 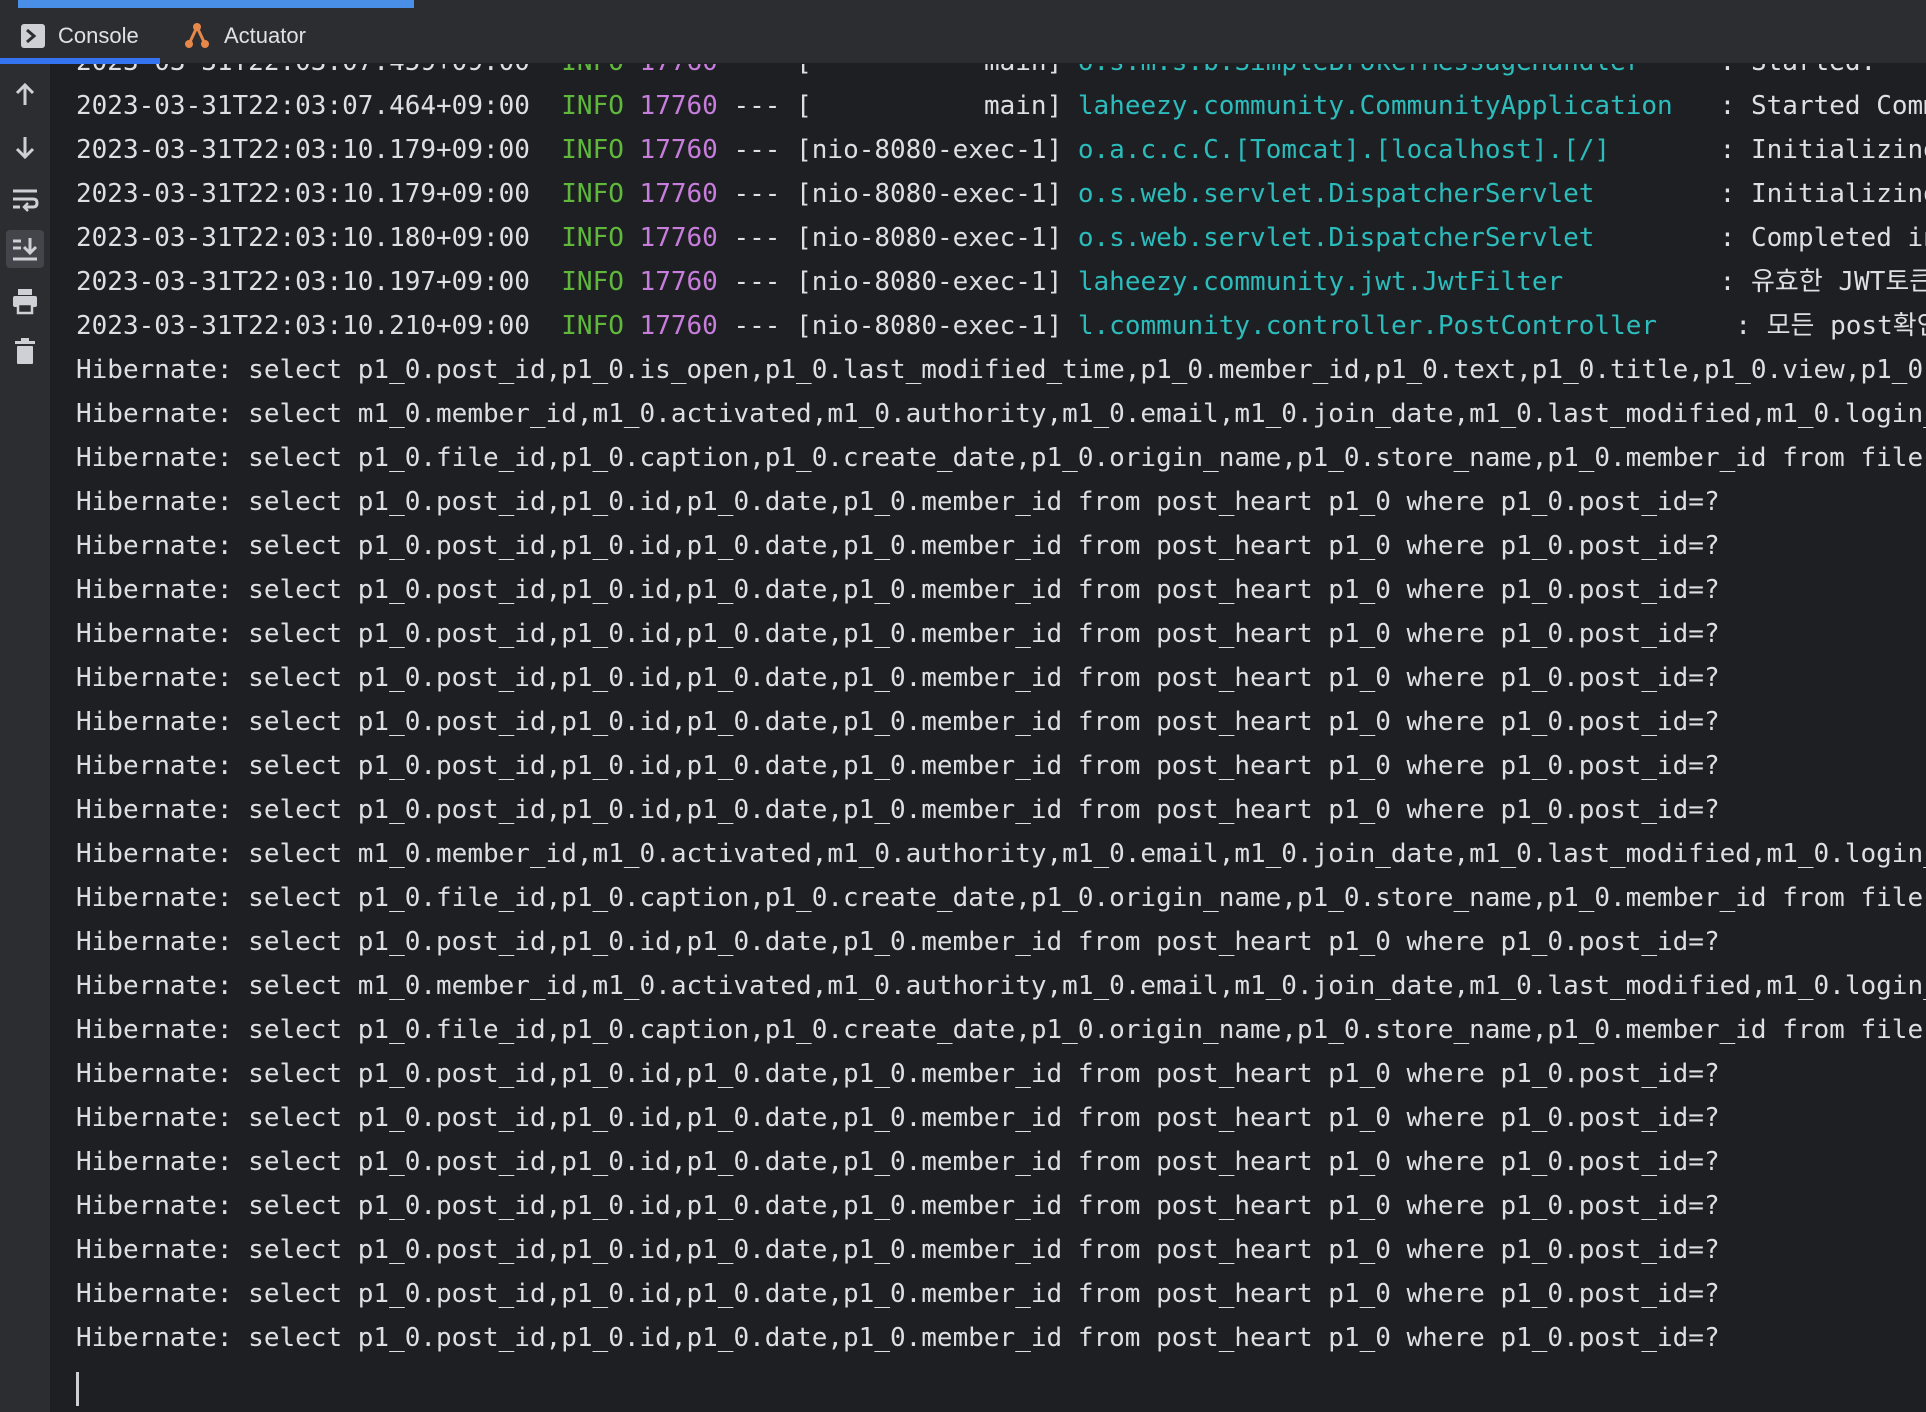 What do you see at coordinates (1822, 238) in the screenshot?
I see `log-message: : Completed in` at bounding box center [1822, 238].